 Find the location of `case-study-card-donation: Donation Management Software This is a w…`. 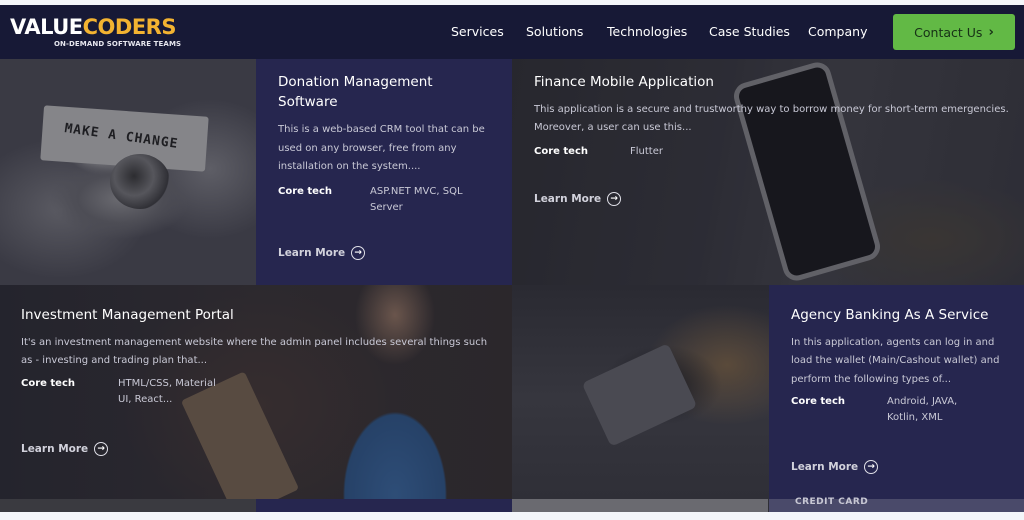

case-study-card-donation: Donation Management Software This is a w… is located at coordinates (384, 172).